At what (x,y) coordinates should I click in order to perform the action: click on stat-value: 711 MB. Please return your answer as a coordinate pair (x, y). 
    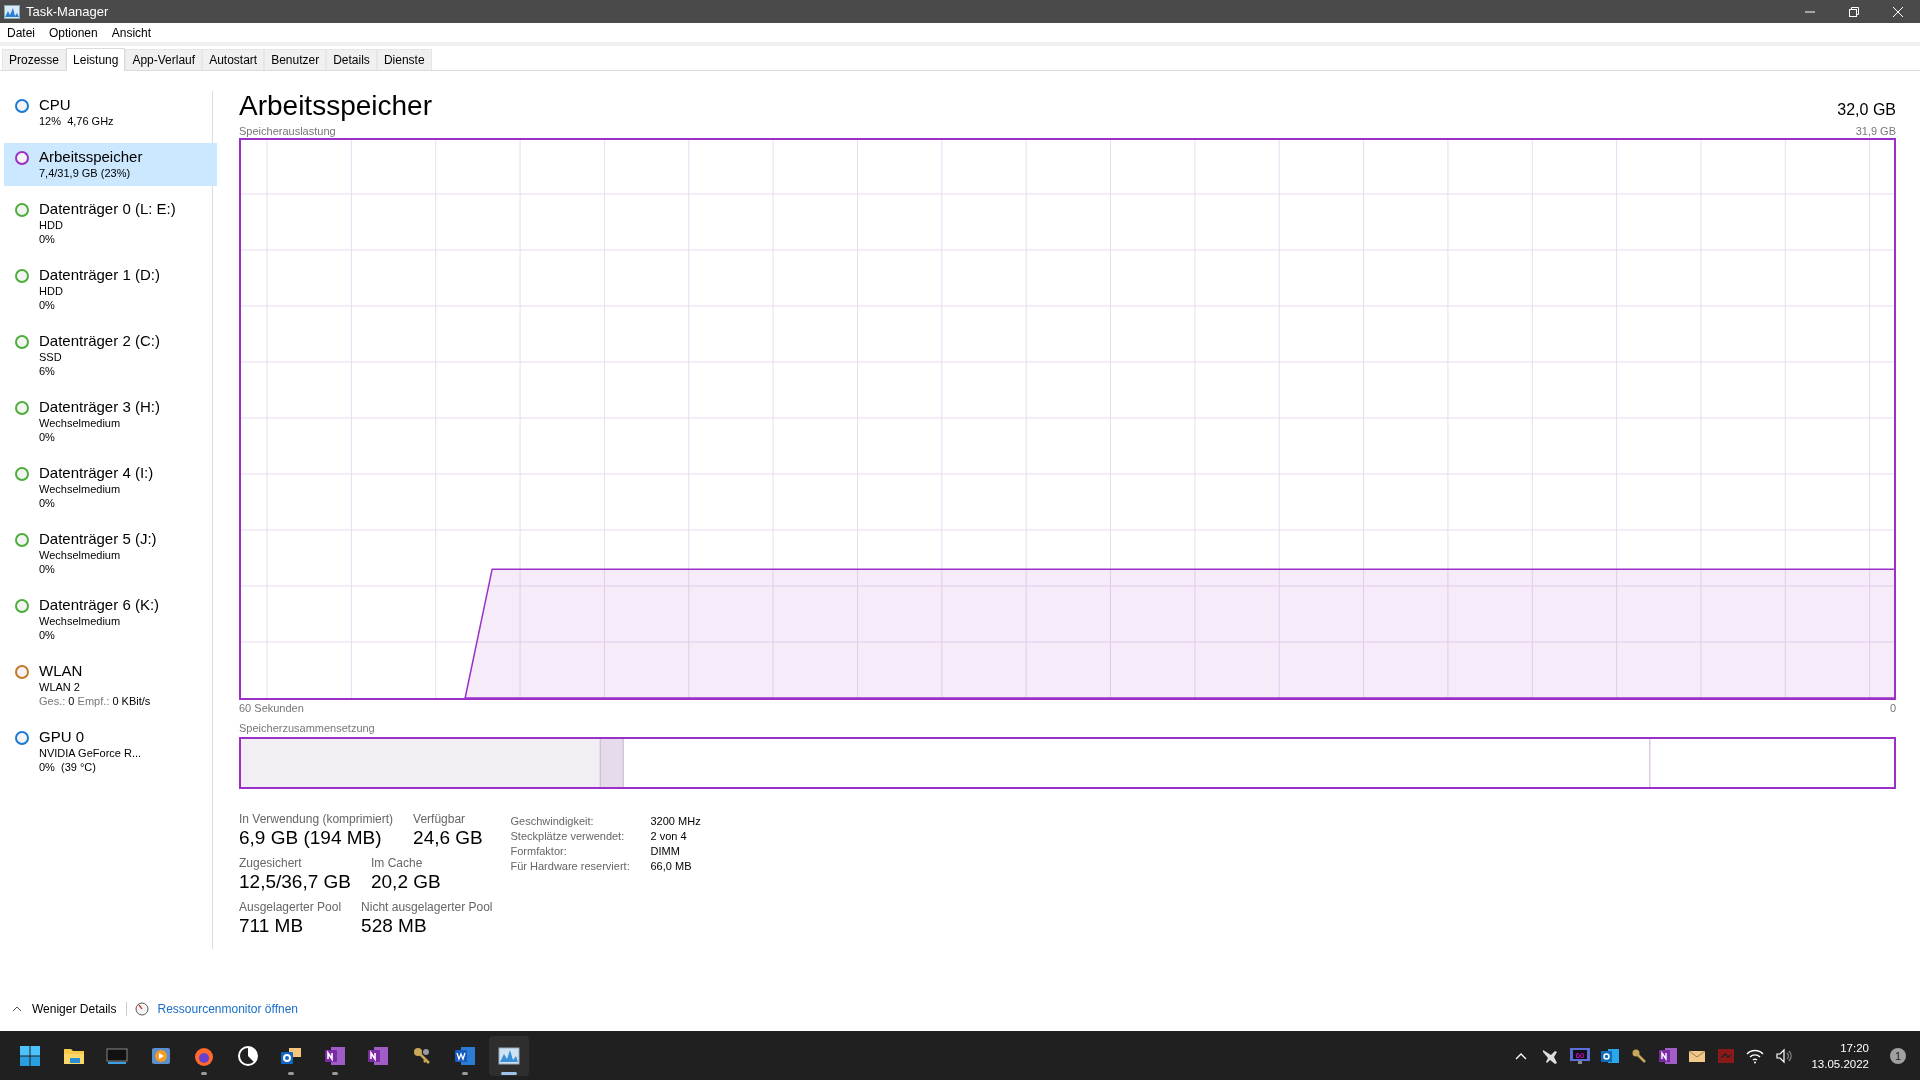
    Looking at the image, I should click on (272, 926).